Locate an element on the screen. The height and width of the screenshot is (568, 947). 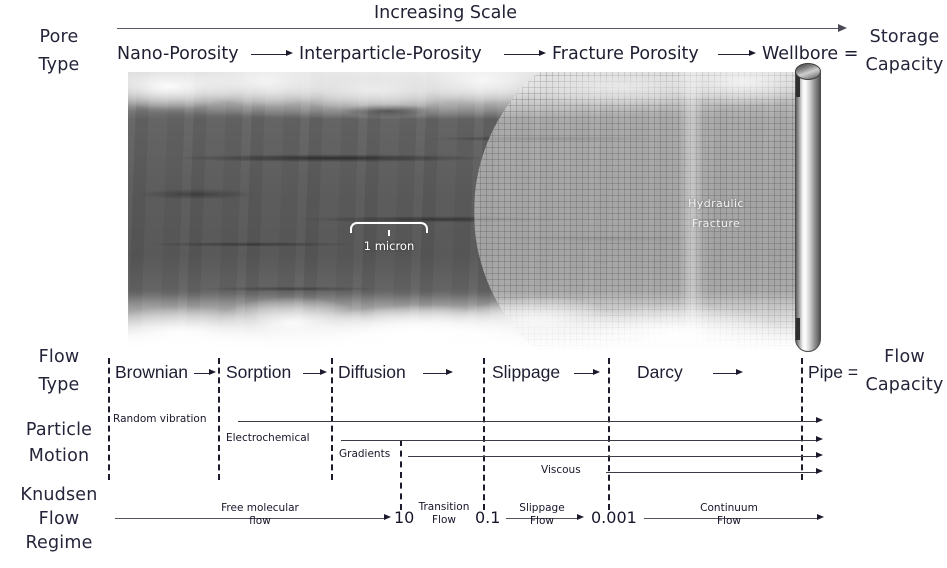
sem-bottom-crust is located at coordinates (470, 320).